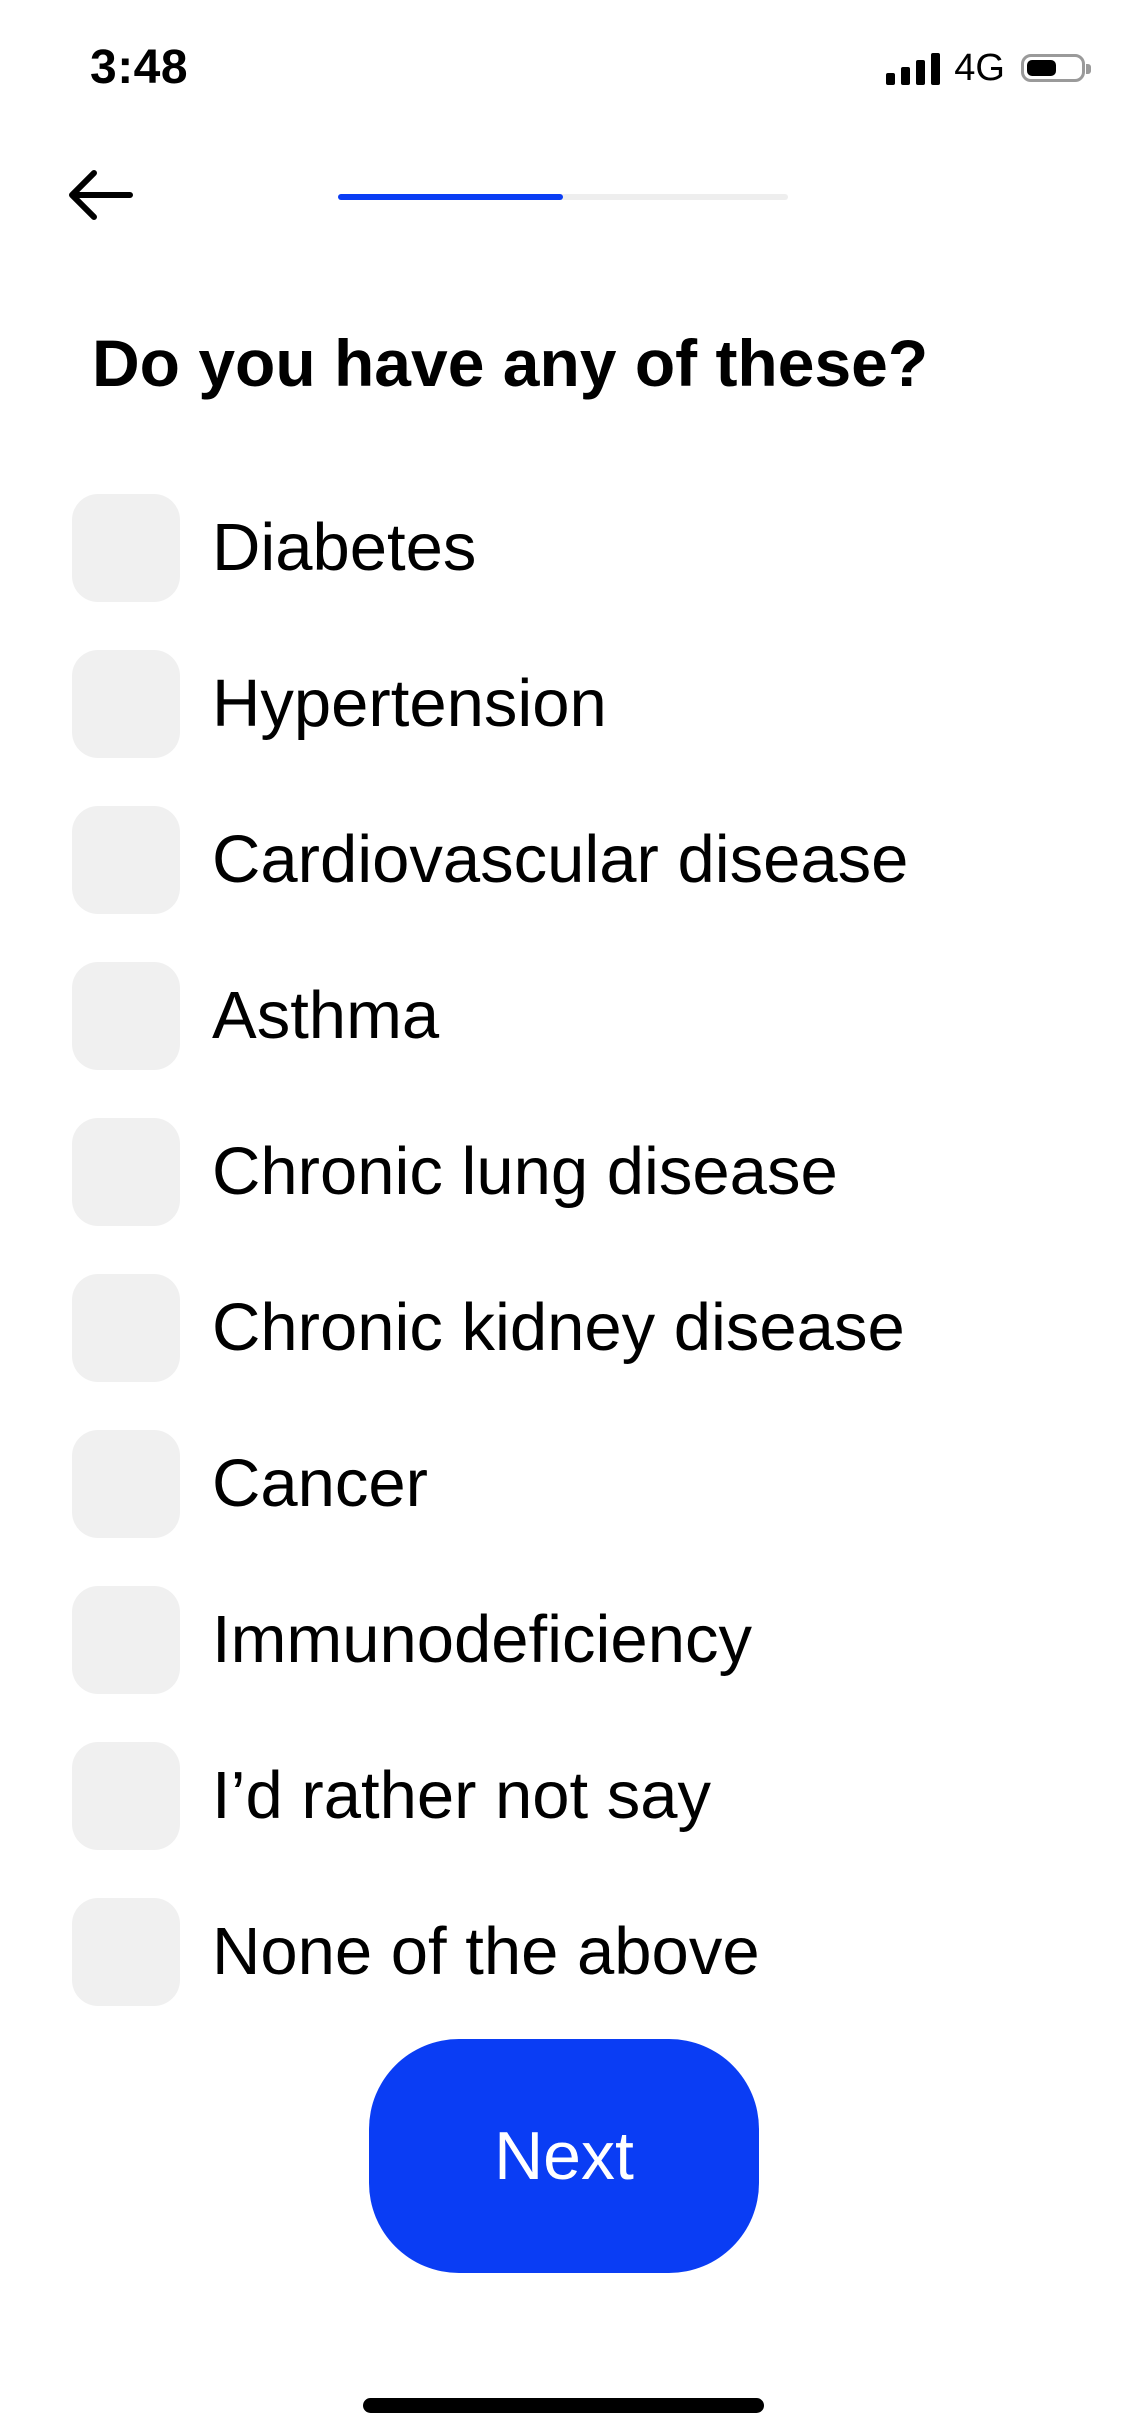 The width and height of the screenshot is (1125, 2436). Describe the element at coordinates (139, 67) in the screenshot. I see `status-time: 3:48` at that location.